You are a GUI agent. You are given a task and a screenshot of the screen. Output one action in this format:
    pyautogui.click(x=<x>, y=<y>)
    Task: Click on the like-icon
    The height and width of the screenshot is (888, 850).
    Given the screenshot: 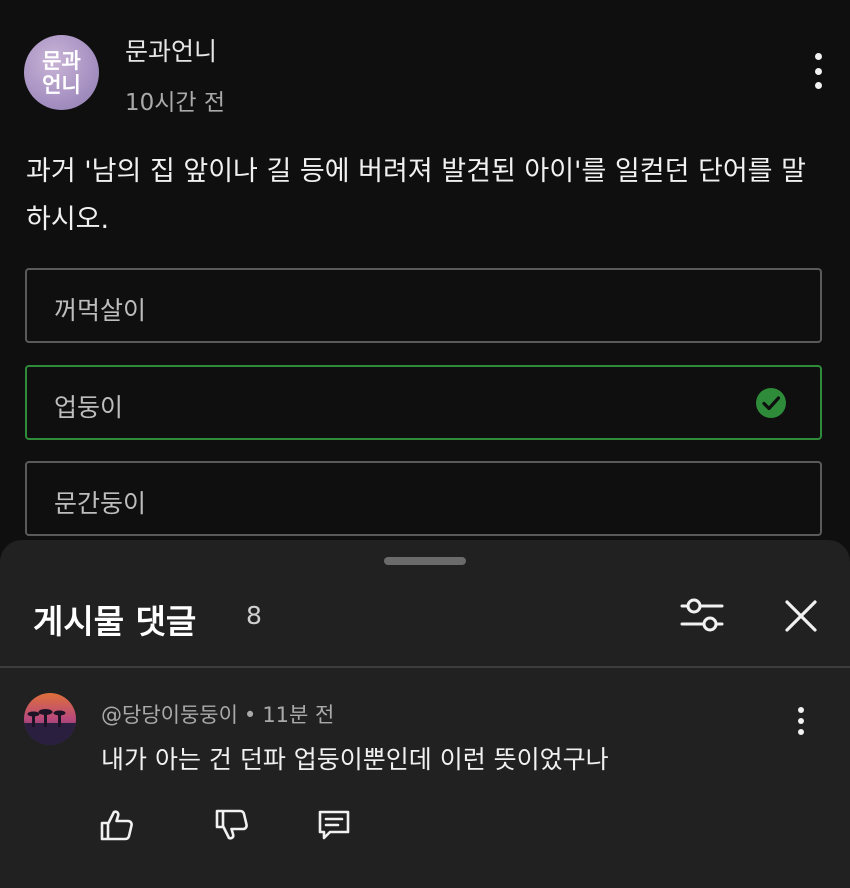 What is the action you would take?
    pyautogui.click(x=117, y=825)
    